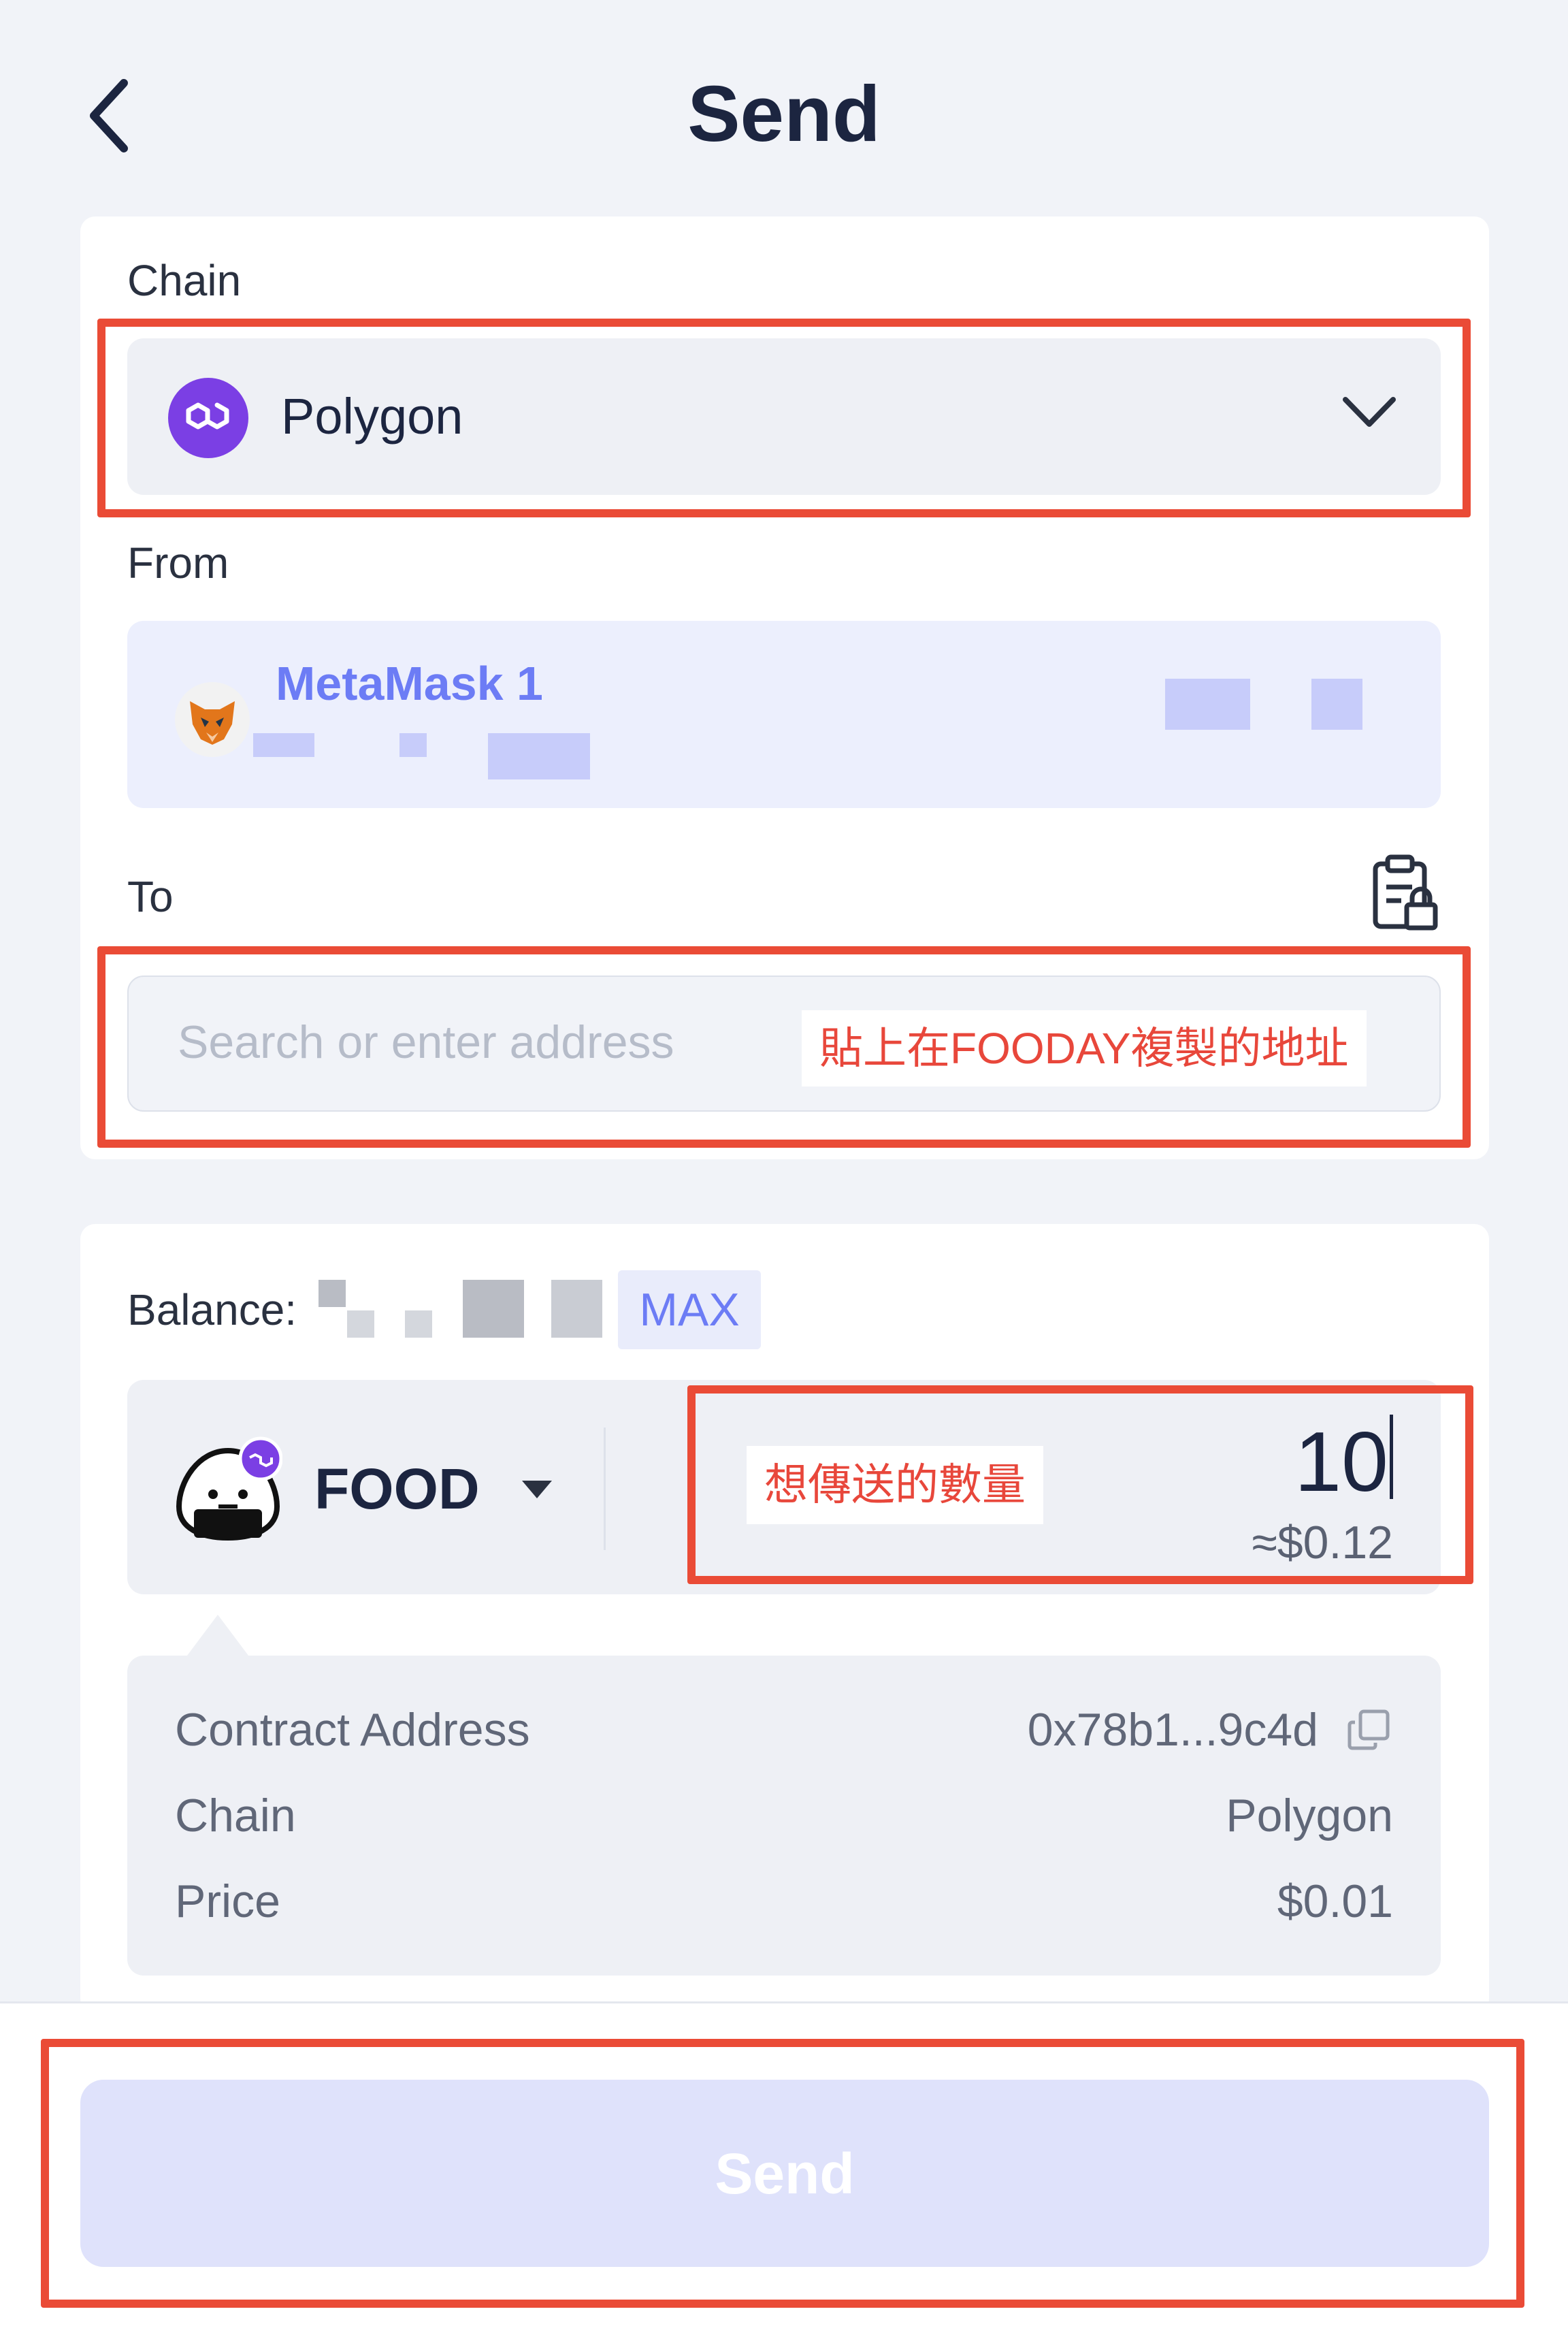  What do you see at coordinates (235, 1815) in the screenshot?
I see `chain-info-label: Chain` at bounding box center [235, 1815].